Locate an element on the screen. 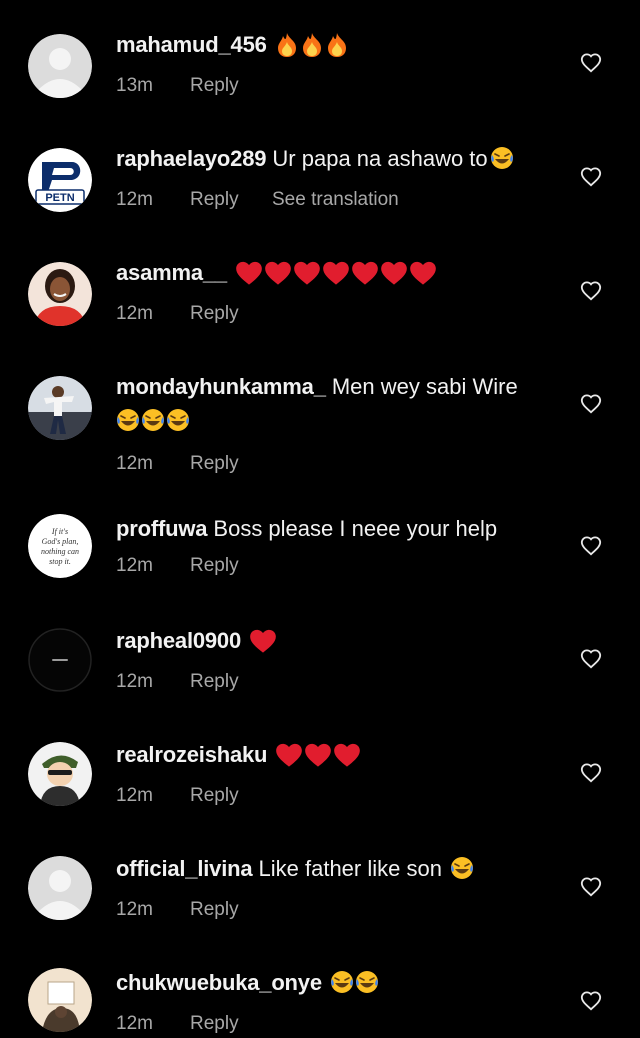  comment-text: Ur papa na ashawo to is located at coordinates (380, 158).